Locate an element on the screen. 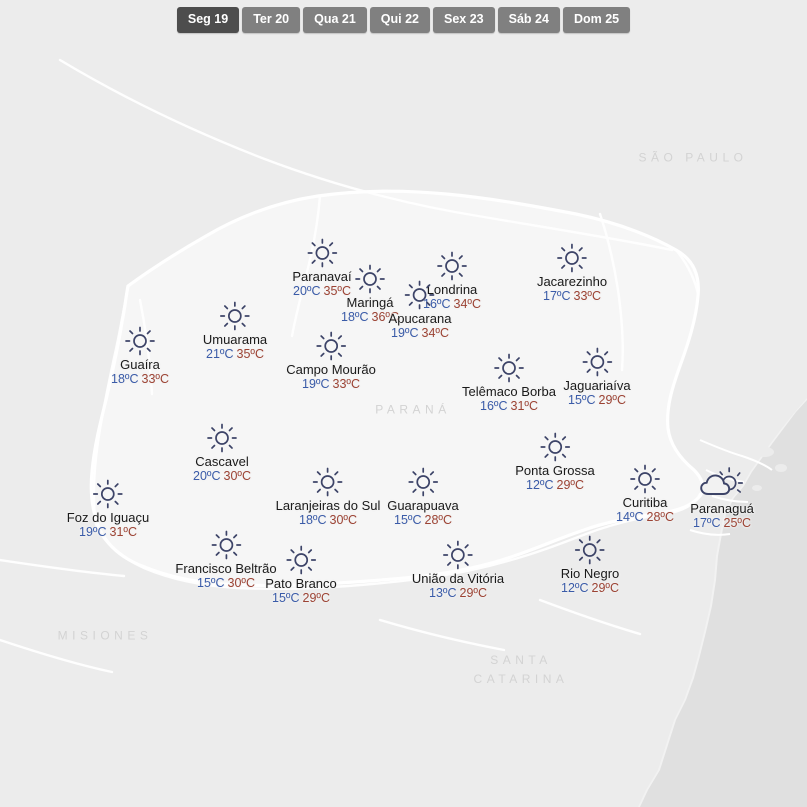 This screenshot has width=807, height=807. city-name: Rio Negro is located at coordinates (590, 573).